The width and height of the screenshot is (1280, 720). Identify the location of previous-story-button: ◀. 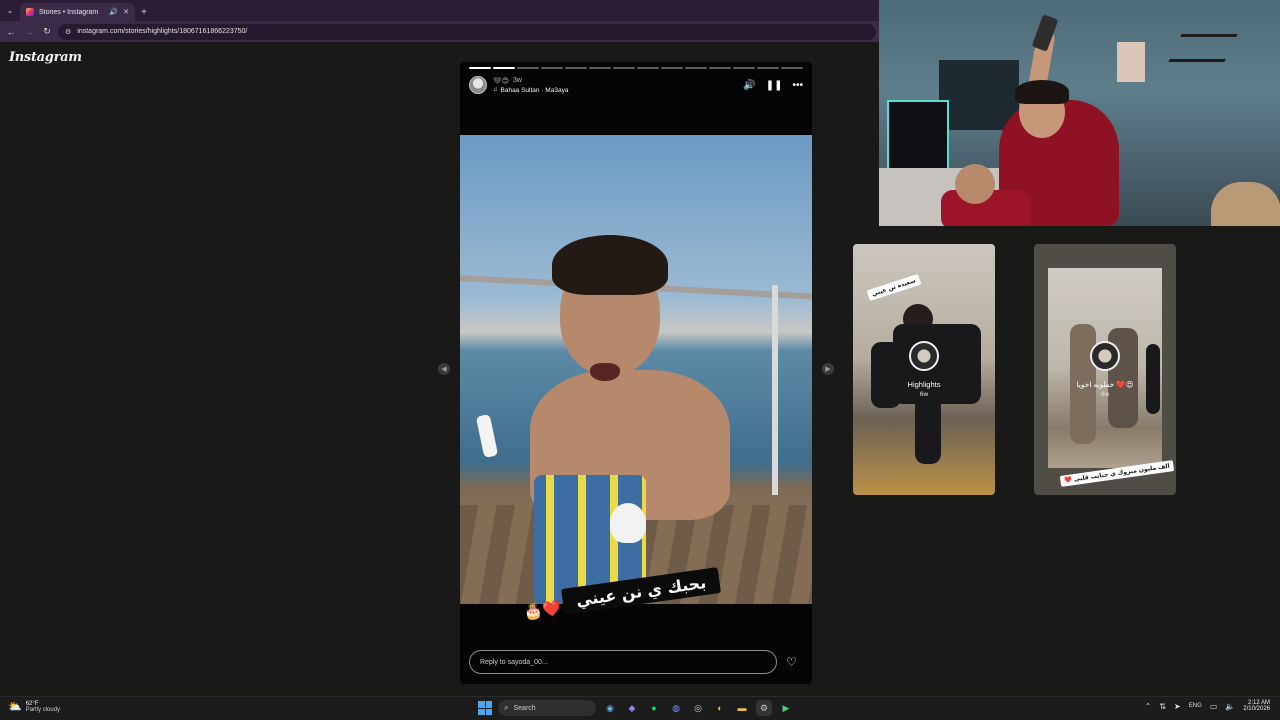
(444, 369).